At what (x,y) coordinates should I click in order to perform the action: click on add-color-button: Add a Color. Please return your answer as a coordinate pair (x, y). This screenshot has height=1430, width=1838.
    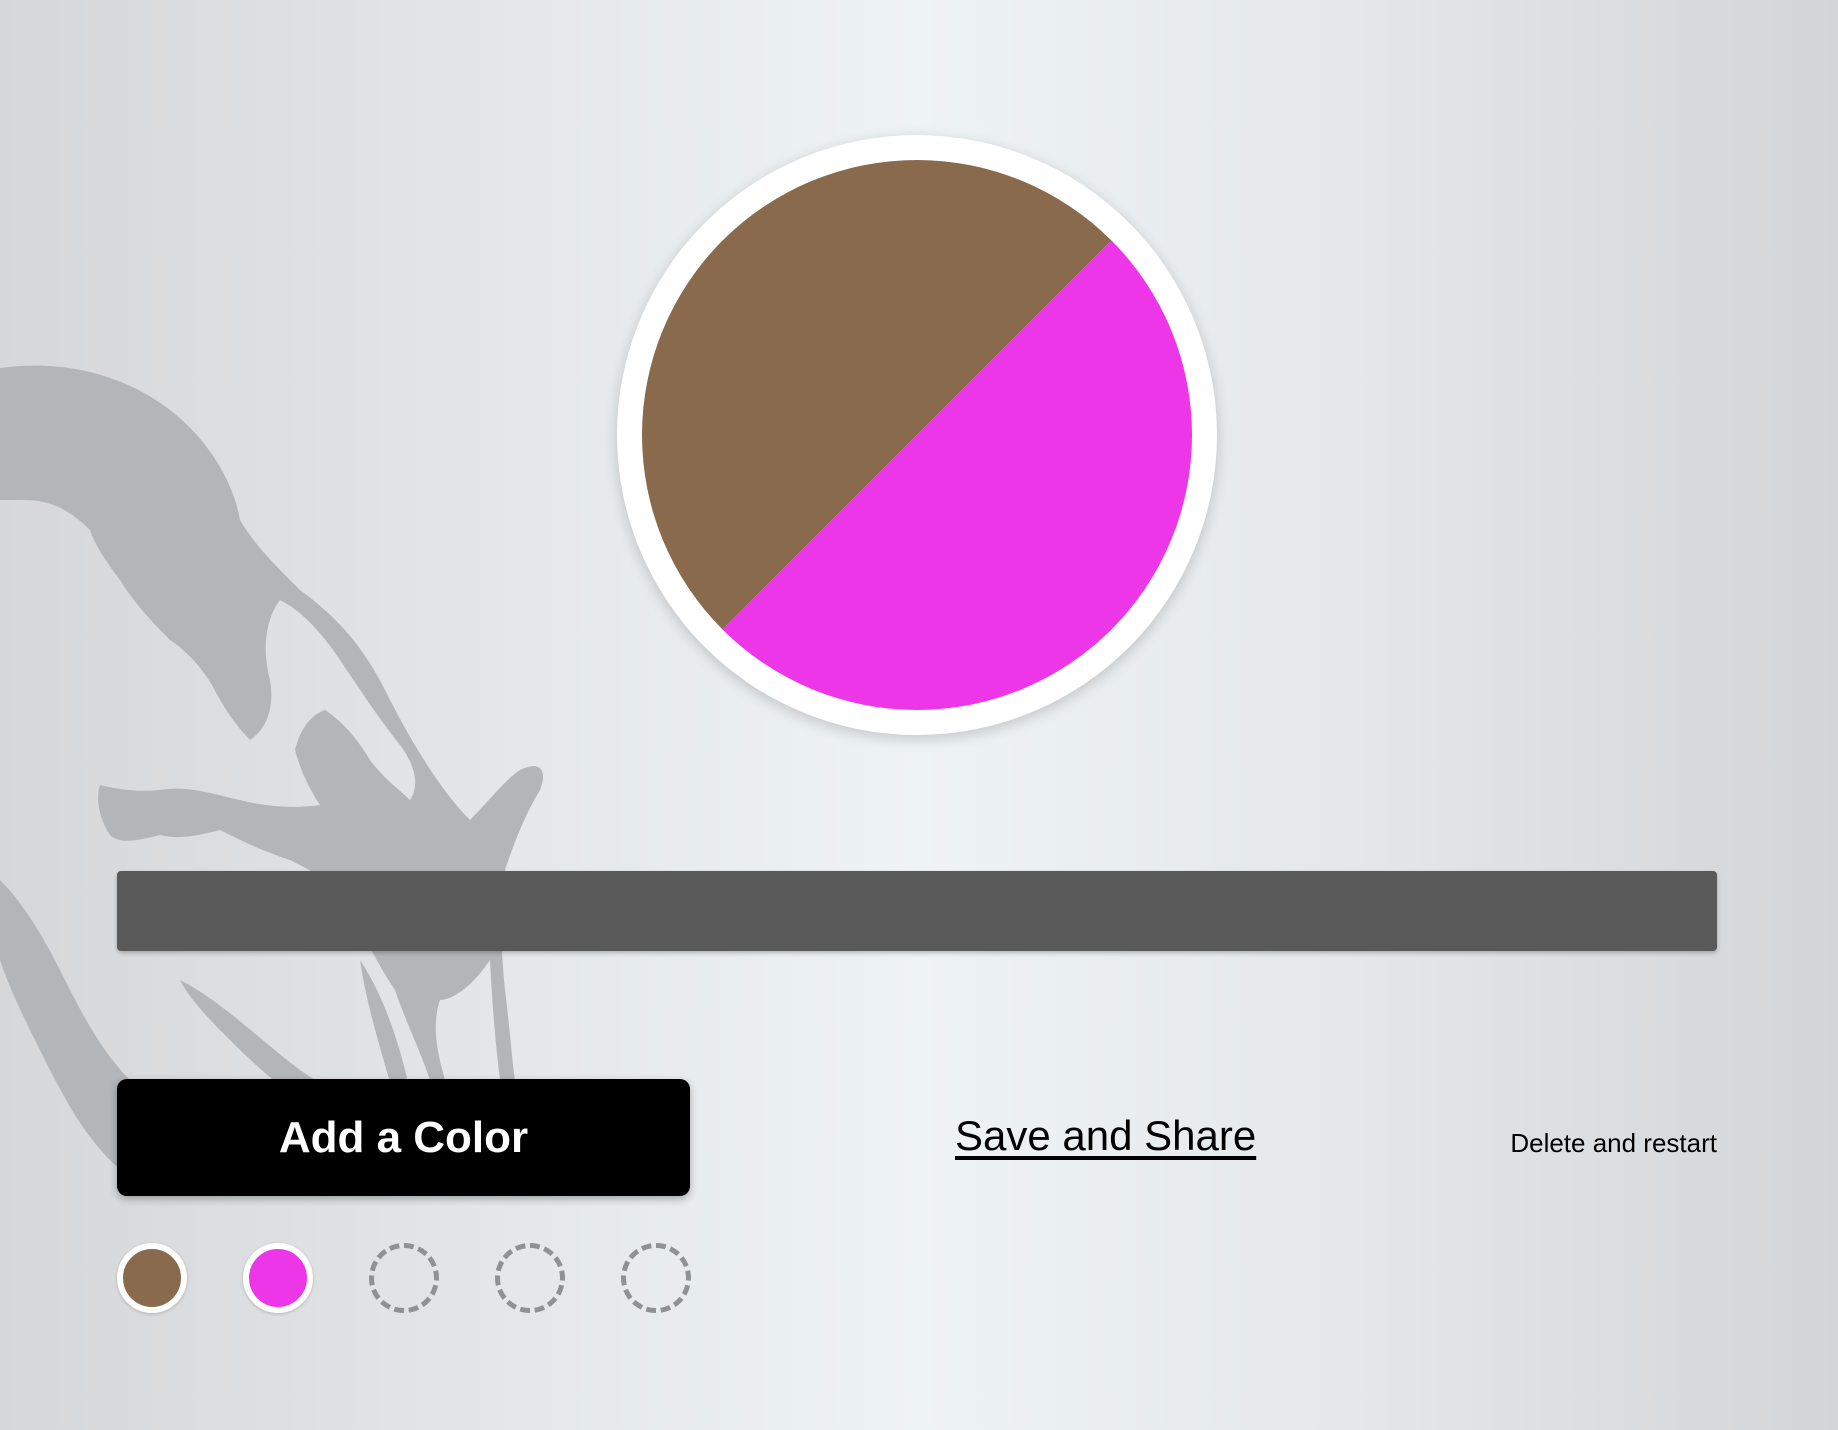
    Looking at the image, I should click on (403, 1137).